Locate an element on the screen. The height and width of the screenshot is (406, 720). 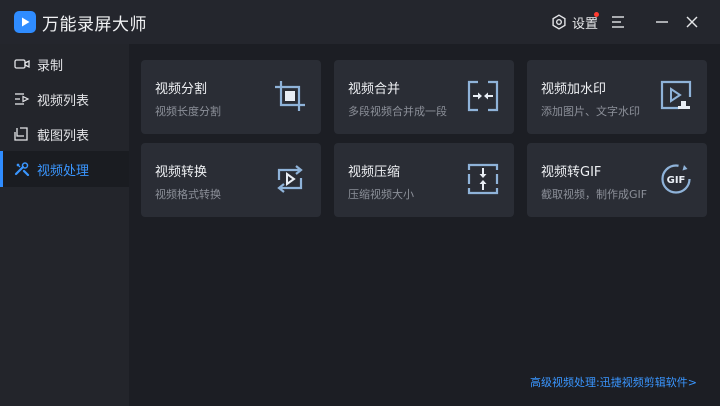
merge-icon is located at coordinates (483, 96).